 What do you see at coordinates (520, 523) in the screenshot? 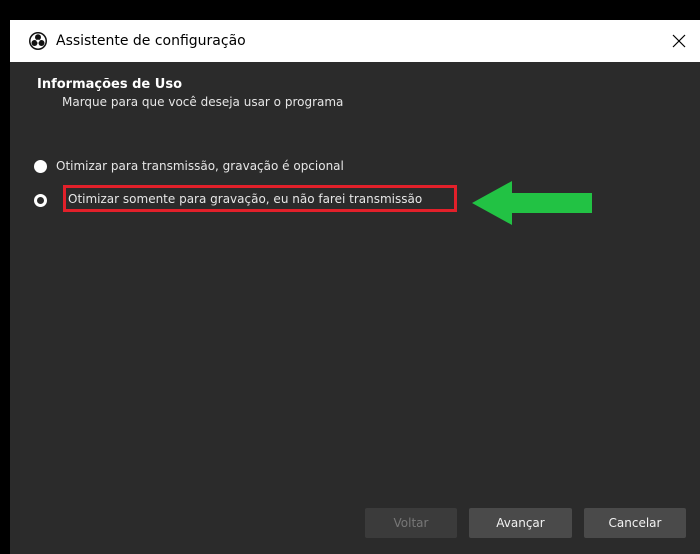
I see `next-button: Avançar` at bounding box center [520, 523].